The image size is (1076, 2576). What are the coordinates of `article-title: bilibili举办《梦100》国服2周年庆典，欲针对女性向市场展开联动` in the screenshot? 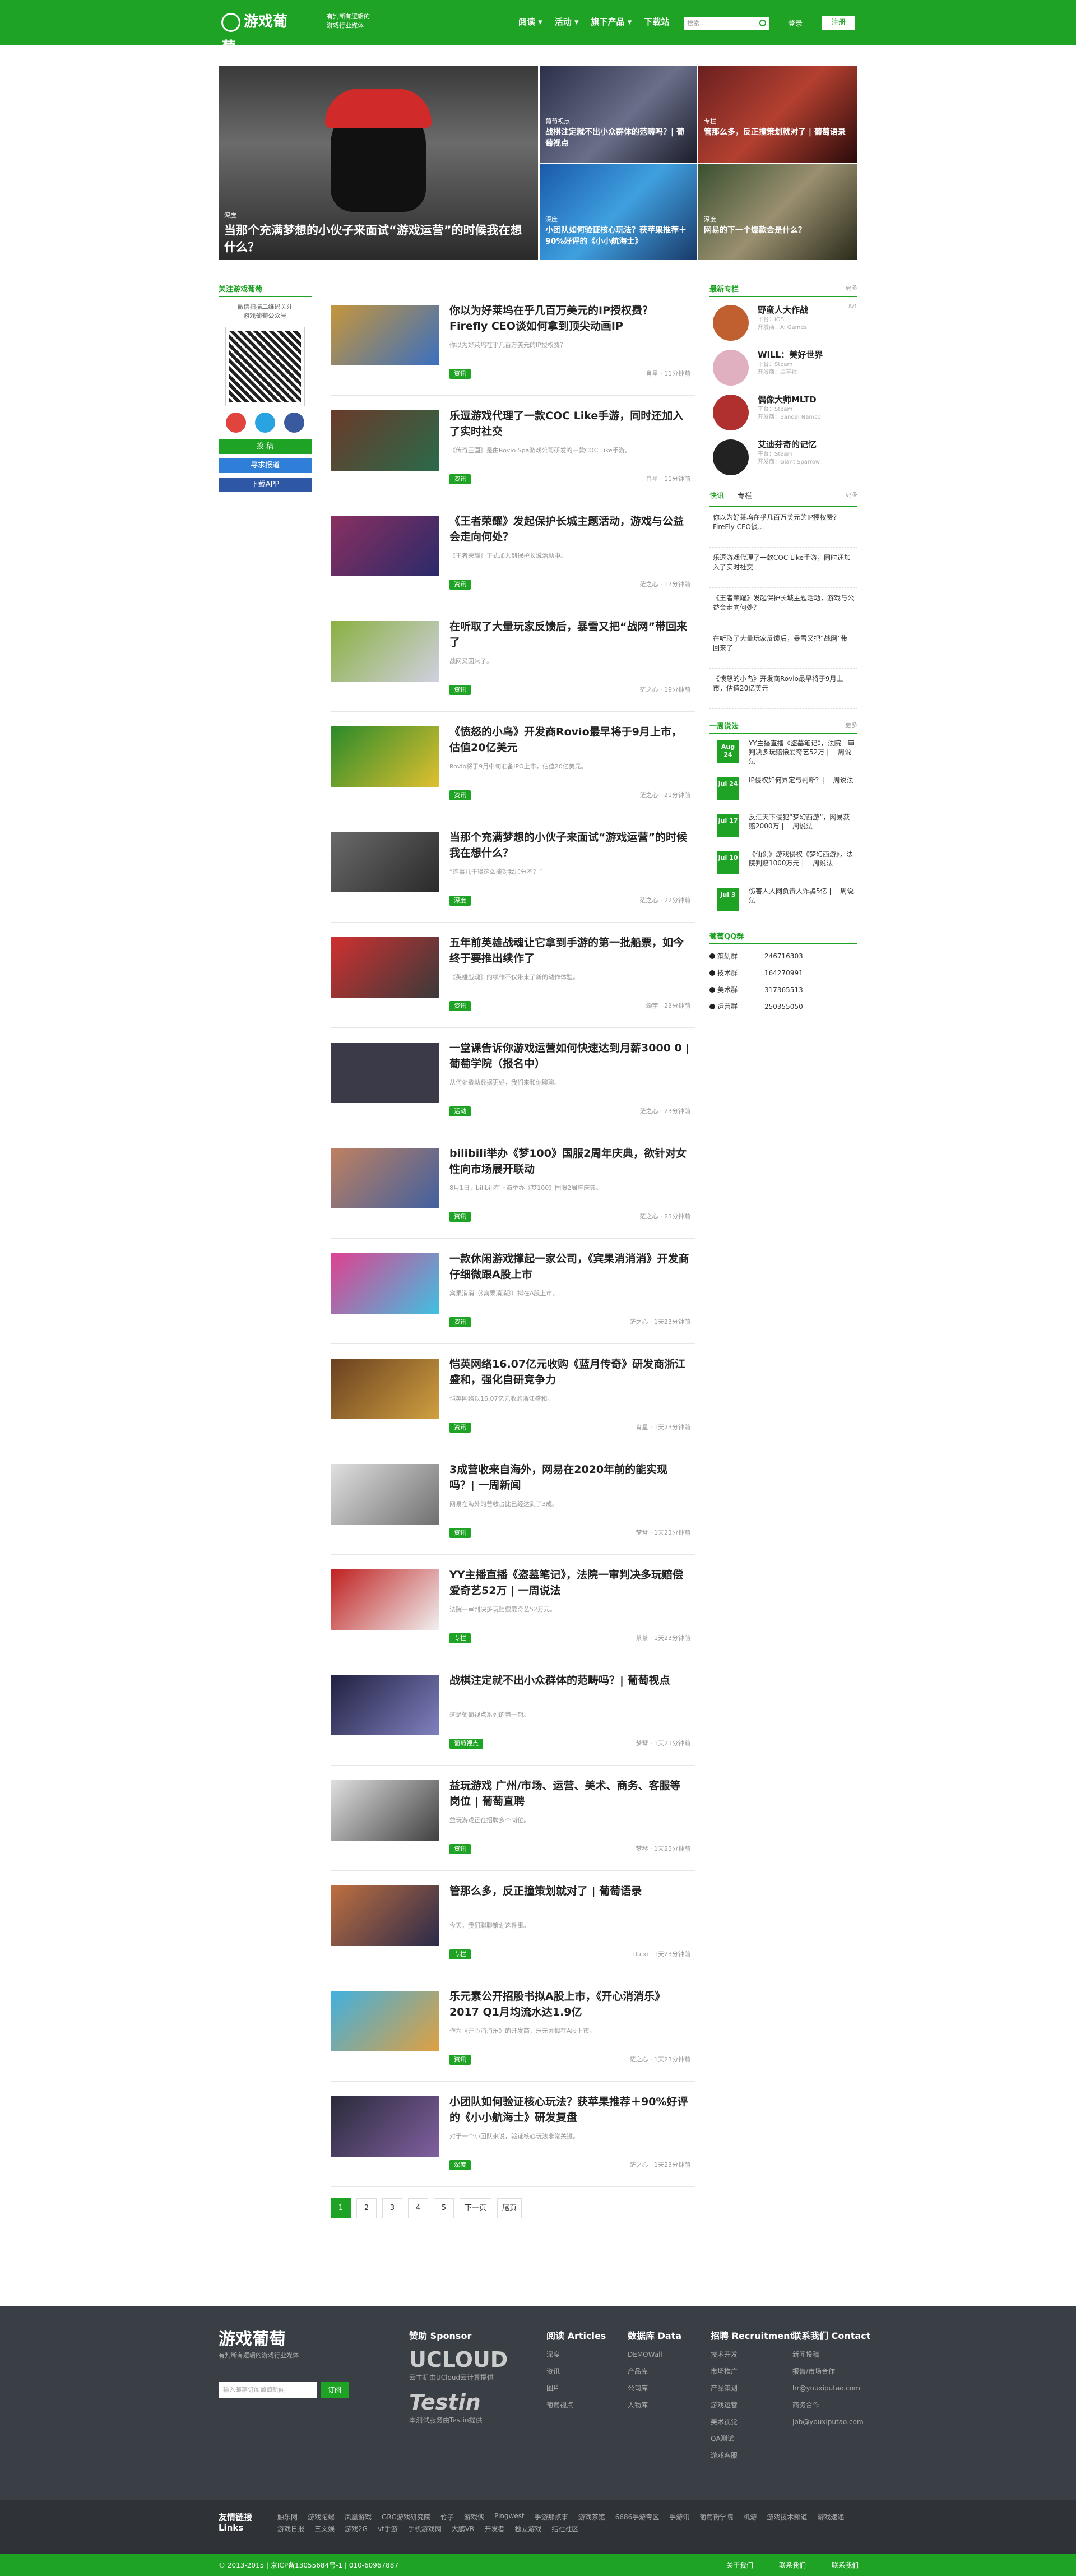 It's located at (569, 1161).